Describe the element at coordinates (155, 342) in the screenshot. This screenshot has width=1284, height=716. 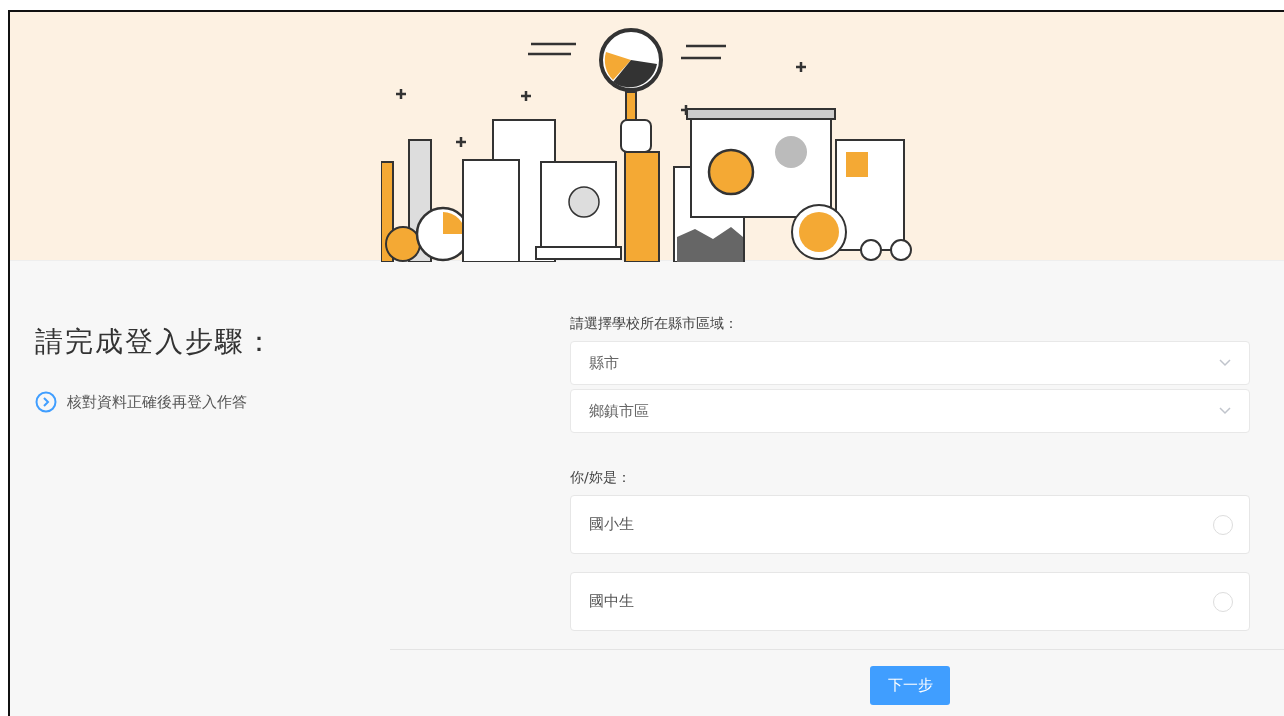
I see `page-heading: 請完成登入步驟：` at that location.